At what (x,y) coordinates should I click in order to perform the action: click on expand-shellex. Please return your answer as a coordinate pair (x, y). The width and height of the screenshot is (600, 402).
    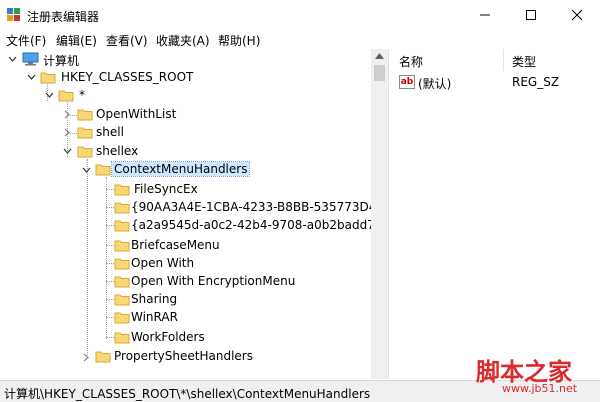
    Looking at the image, I should click on (67, 151).